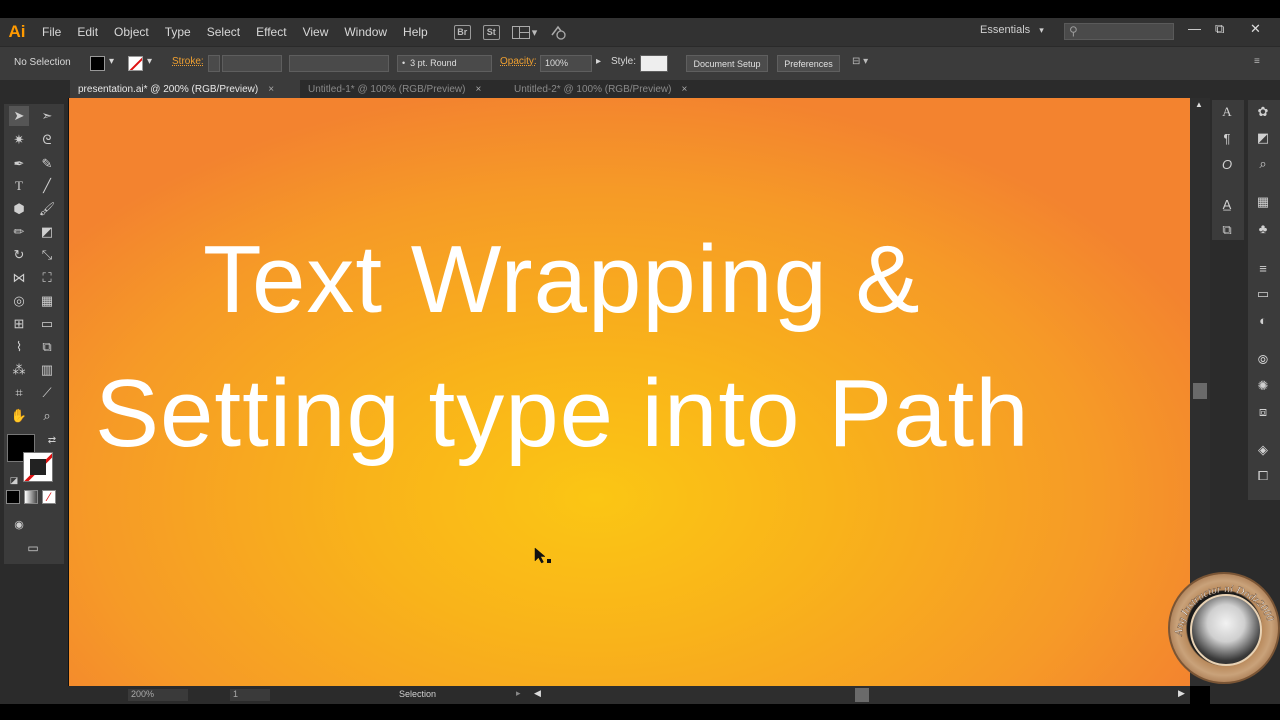 Image resolution: width=1280 pixels, height=720 pixels. What do you see at coordinates (1181, 693) in the screenshot?
I see `chevron-right-icon: ▶` at bounding box center [1181, 693].